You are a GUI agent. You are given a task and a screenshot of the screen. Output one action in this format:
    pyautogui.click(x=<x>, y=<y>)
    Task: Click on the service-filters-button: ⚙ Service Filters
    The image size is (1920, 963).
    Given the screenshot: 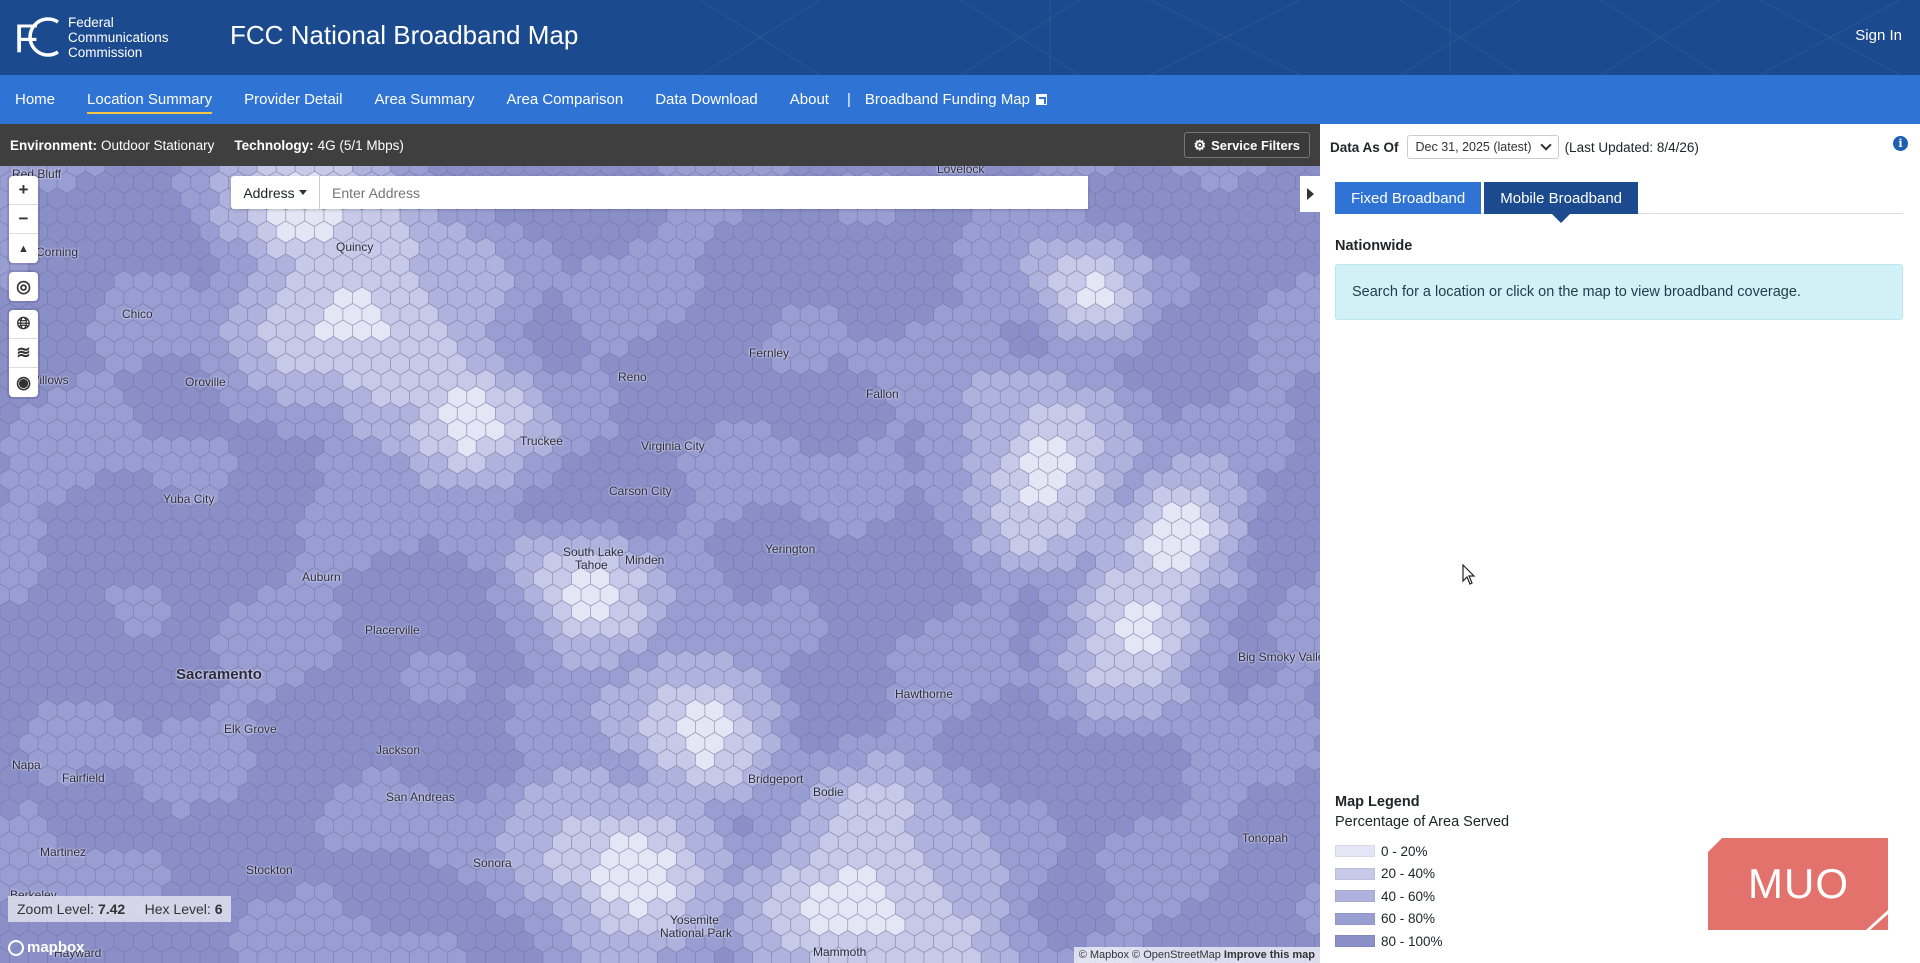 What is the action you would take?
    pyautogui.click(x=1246, y=145)
    